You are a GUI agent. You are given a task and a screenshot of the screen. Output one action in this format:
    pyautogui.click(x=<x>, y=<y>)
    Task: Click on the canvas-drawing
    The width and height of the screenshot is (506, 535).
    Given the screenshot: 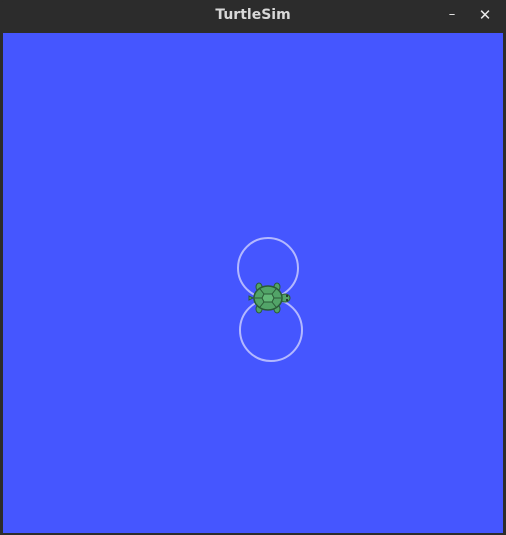 What is the action you would take?
    pyautogui.click(x=270, y=299)
    